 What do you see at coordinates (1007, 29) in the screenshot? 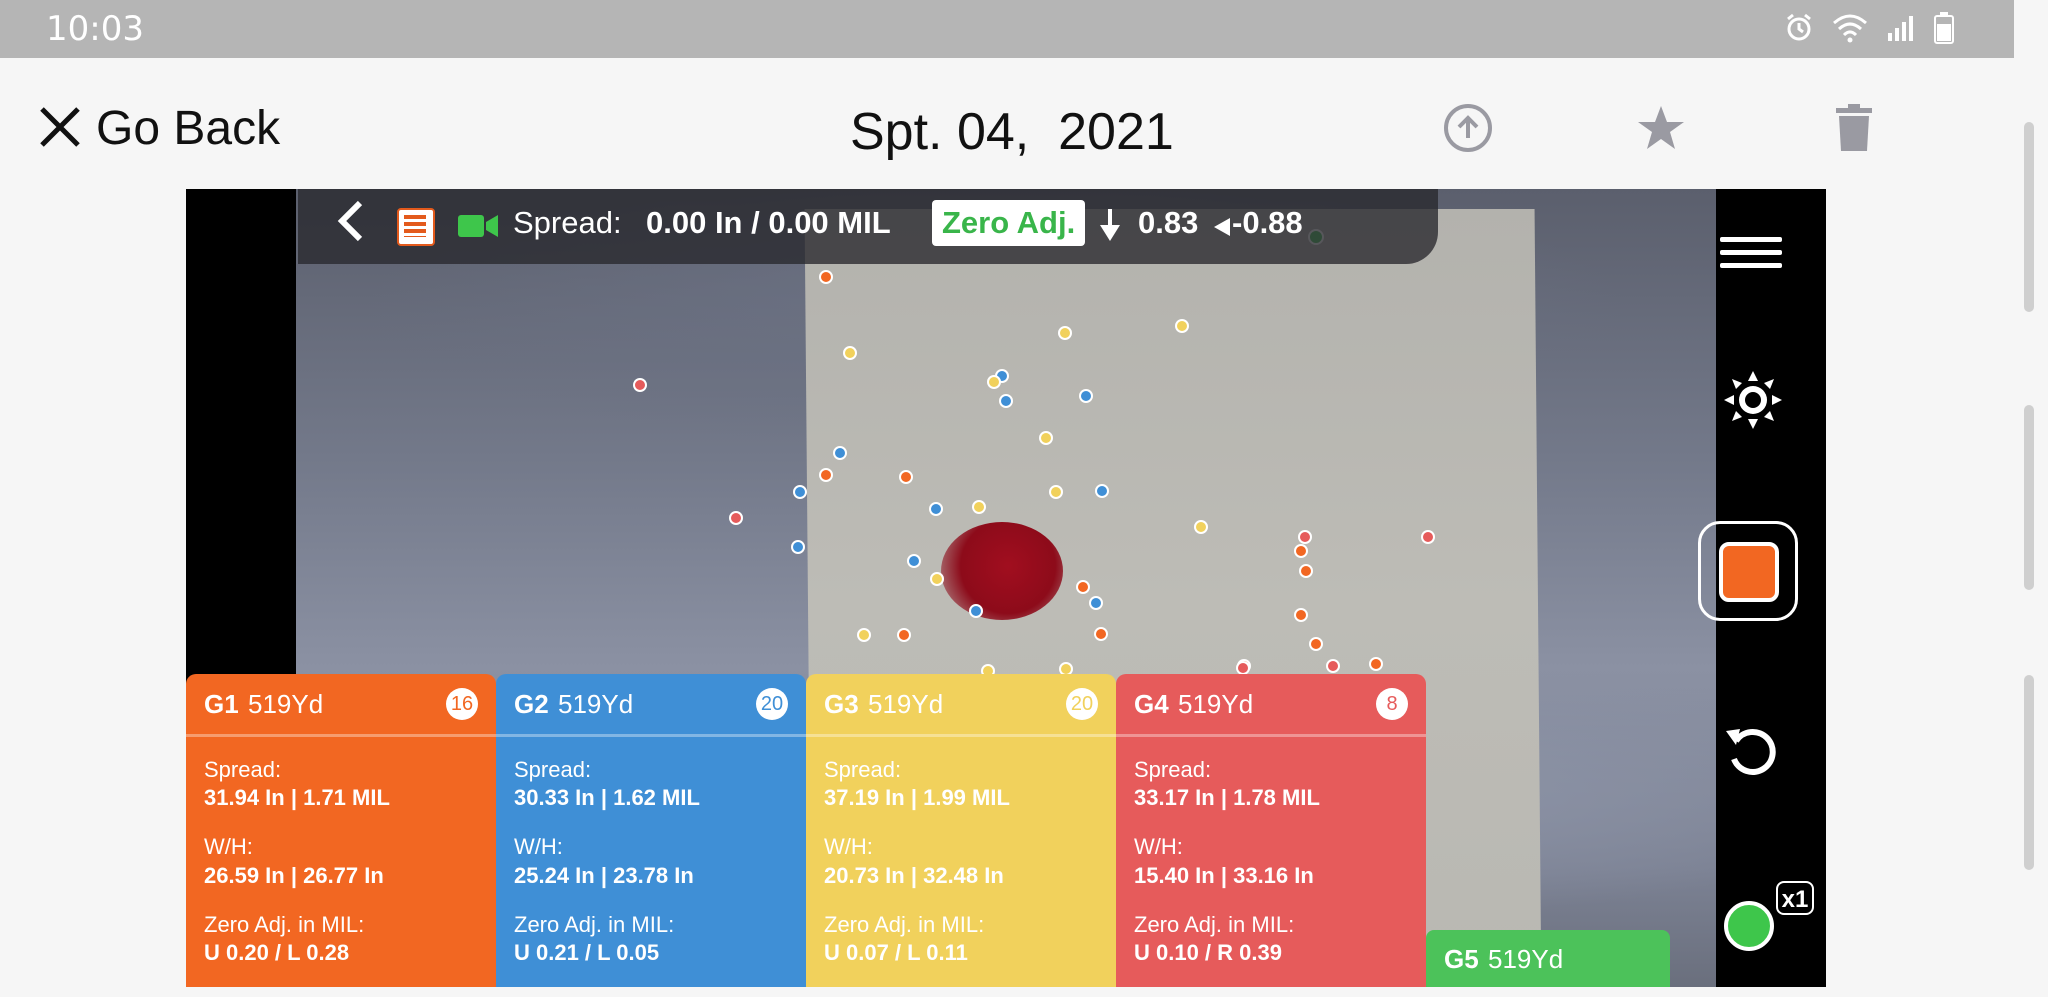
I see `status-bar: 10:03` at bounding box center [1007, 29].